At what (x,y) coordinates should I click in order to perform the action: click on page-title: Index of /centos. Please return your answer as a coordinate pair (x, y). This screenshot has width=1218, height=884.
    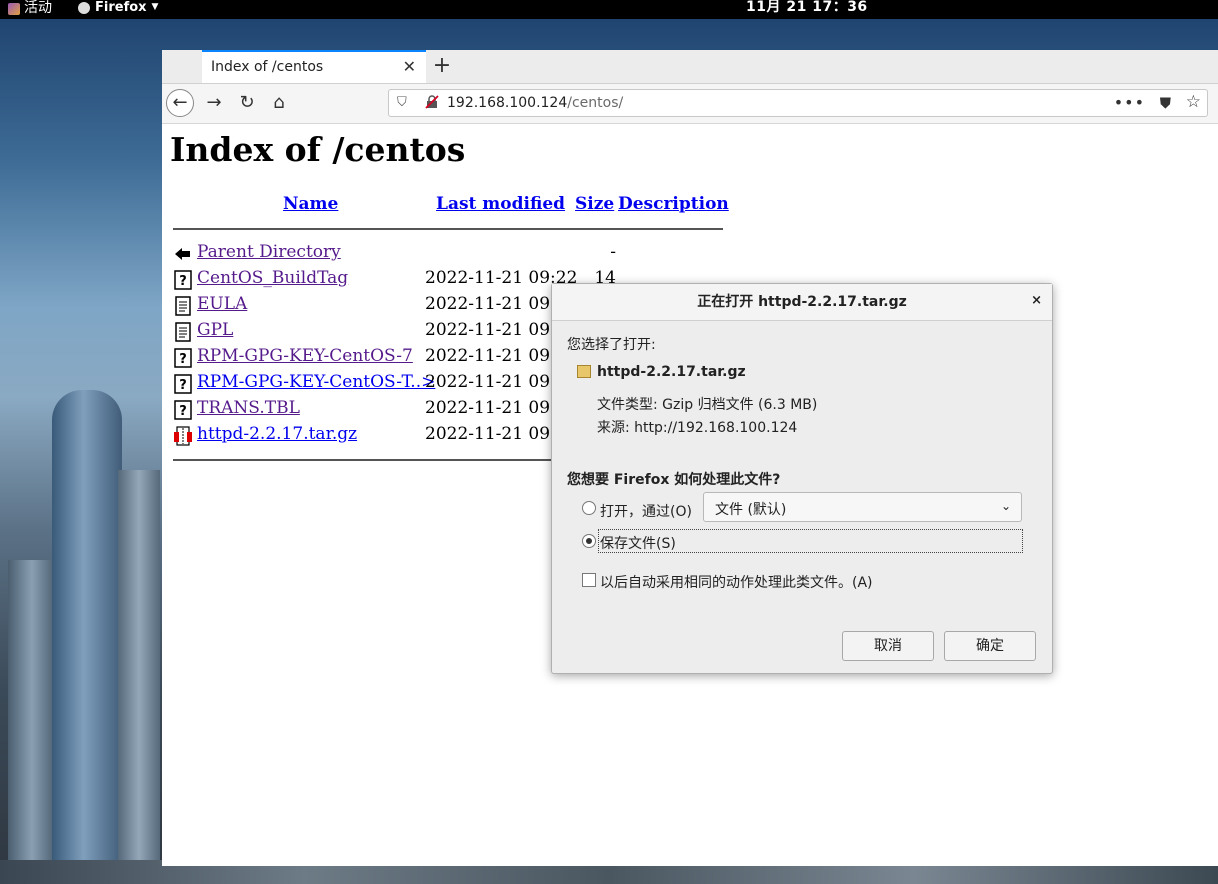
    Looking at the image, I should click on (318, 149).